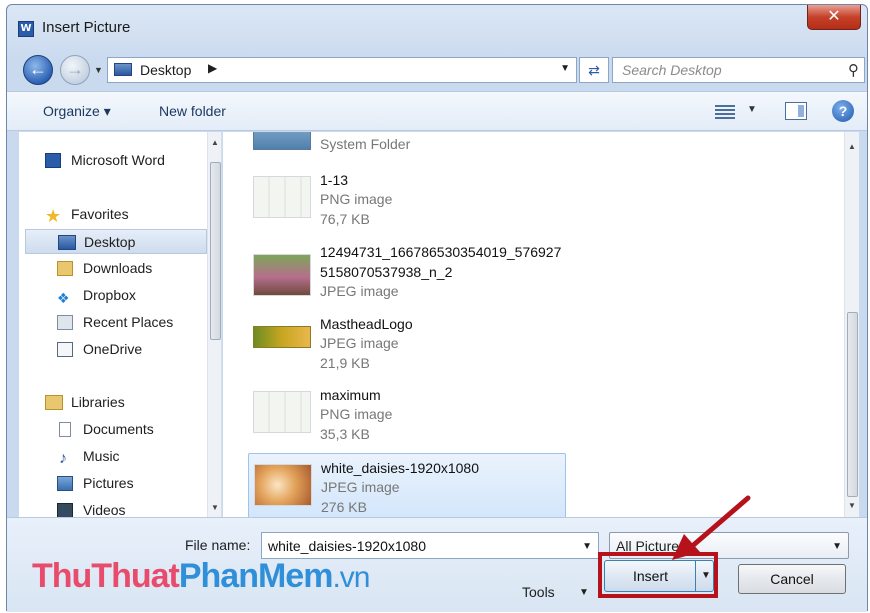  I want to click on list-item-system-folder: System Folder, so click(407, 148).